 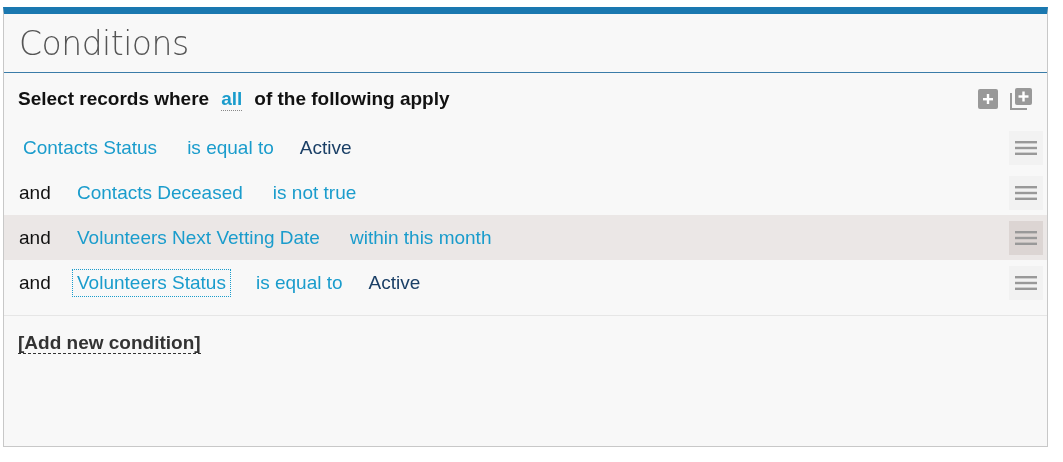 I want to click on operator-link: within this month, so click(x=420, y=237).